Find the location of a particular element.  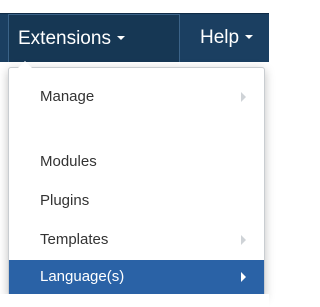

nav-extensions-label: Extensions is located at coordinates (64, 38).